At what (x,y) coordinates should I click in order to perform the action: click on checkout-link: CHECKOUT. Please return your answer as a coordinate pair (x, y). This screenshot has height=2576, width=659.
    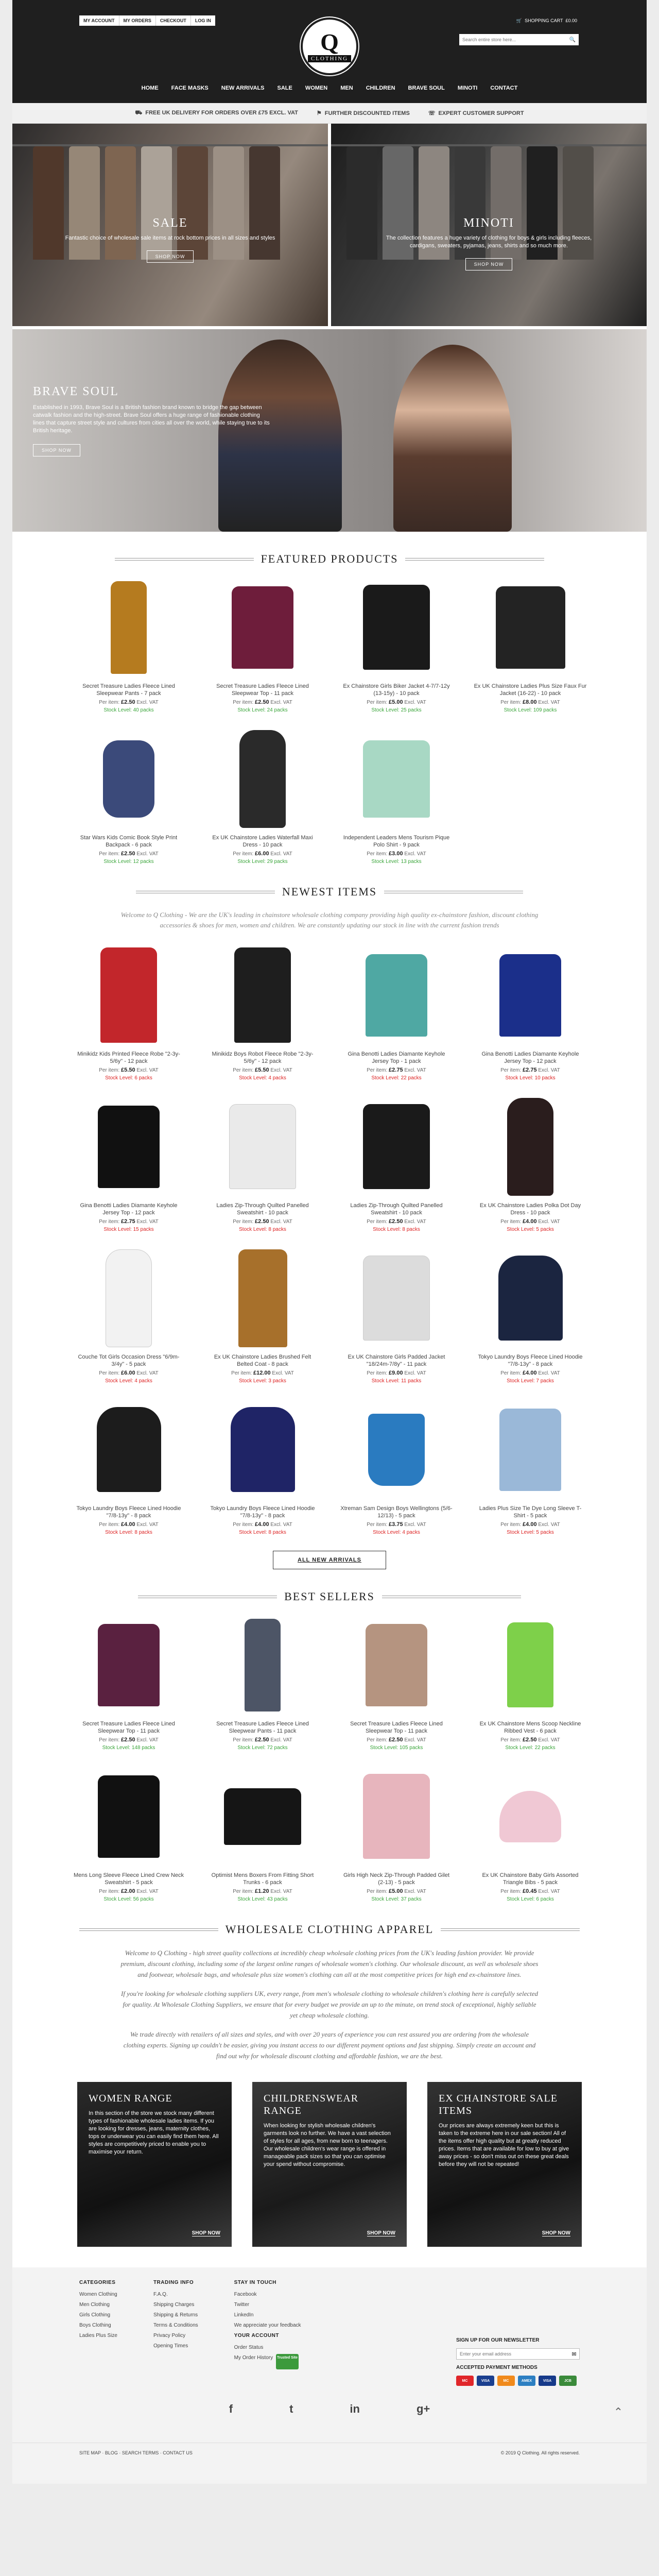
    Looking at the image, I should click on (173, 20).